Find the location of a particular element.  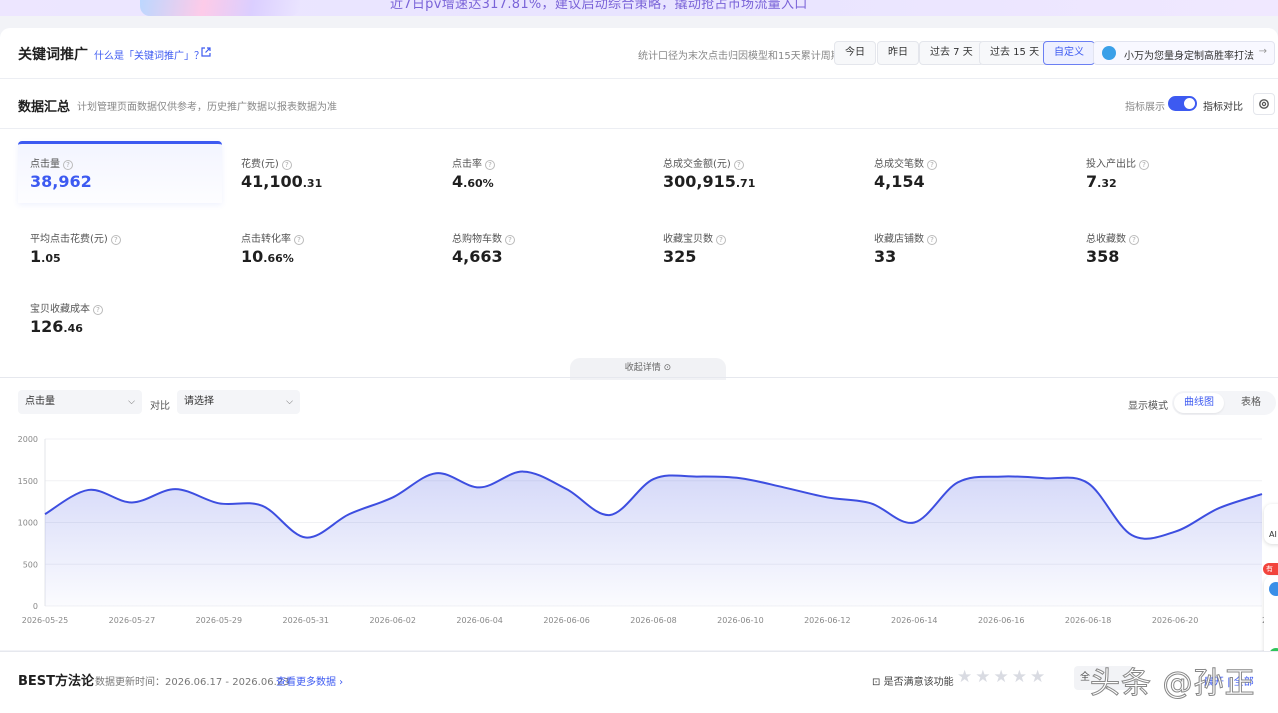

view-more-label: 查看更多数据 is located at coordinates (306, 682).